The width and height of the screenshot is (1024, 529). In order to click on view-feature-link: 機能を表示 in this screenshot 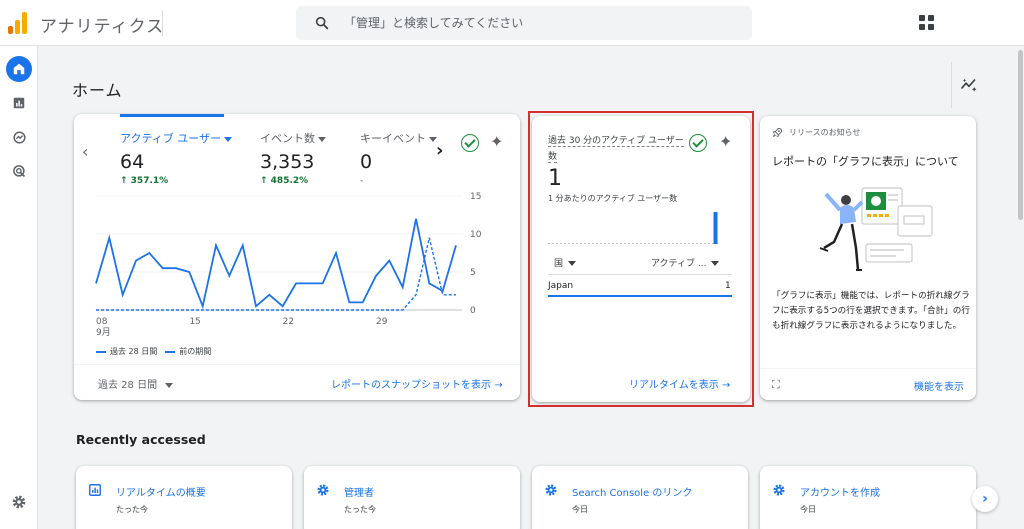, I will do `click(939, 385)`.